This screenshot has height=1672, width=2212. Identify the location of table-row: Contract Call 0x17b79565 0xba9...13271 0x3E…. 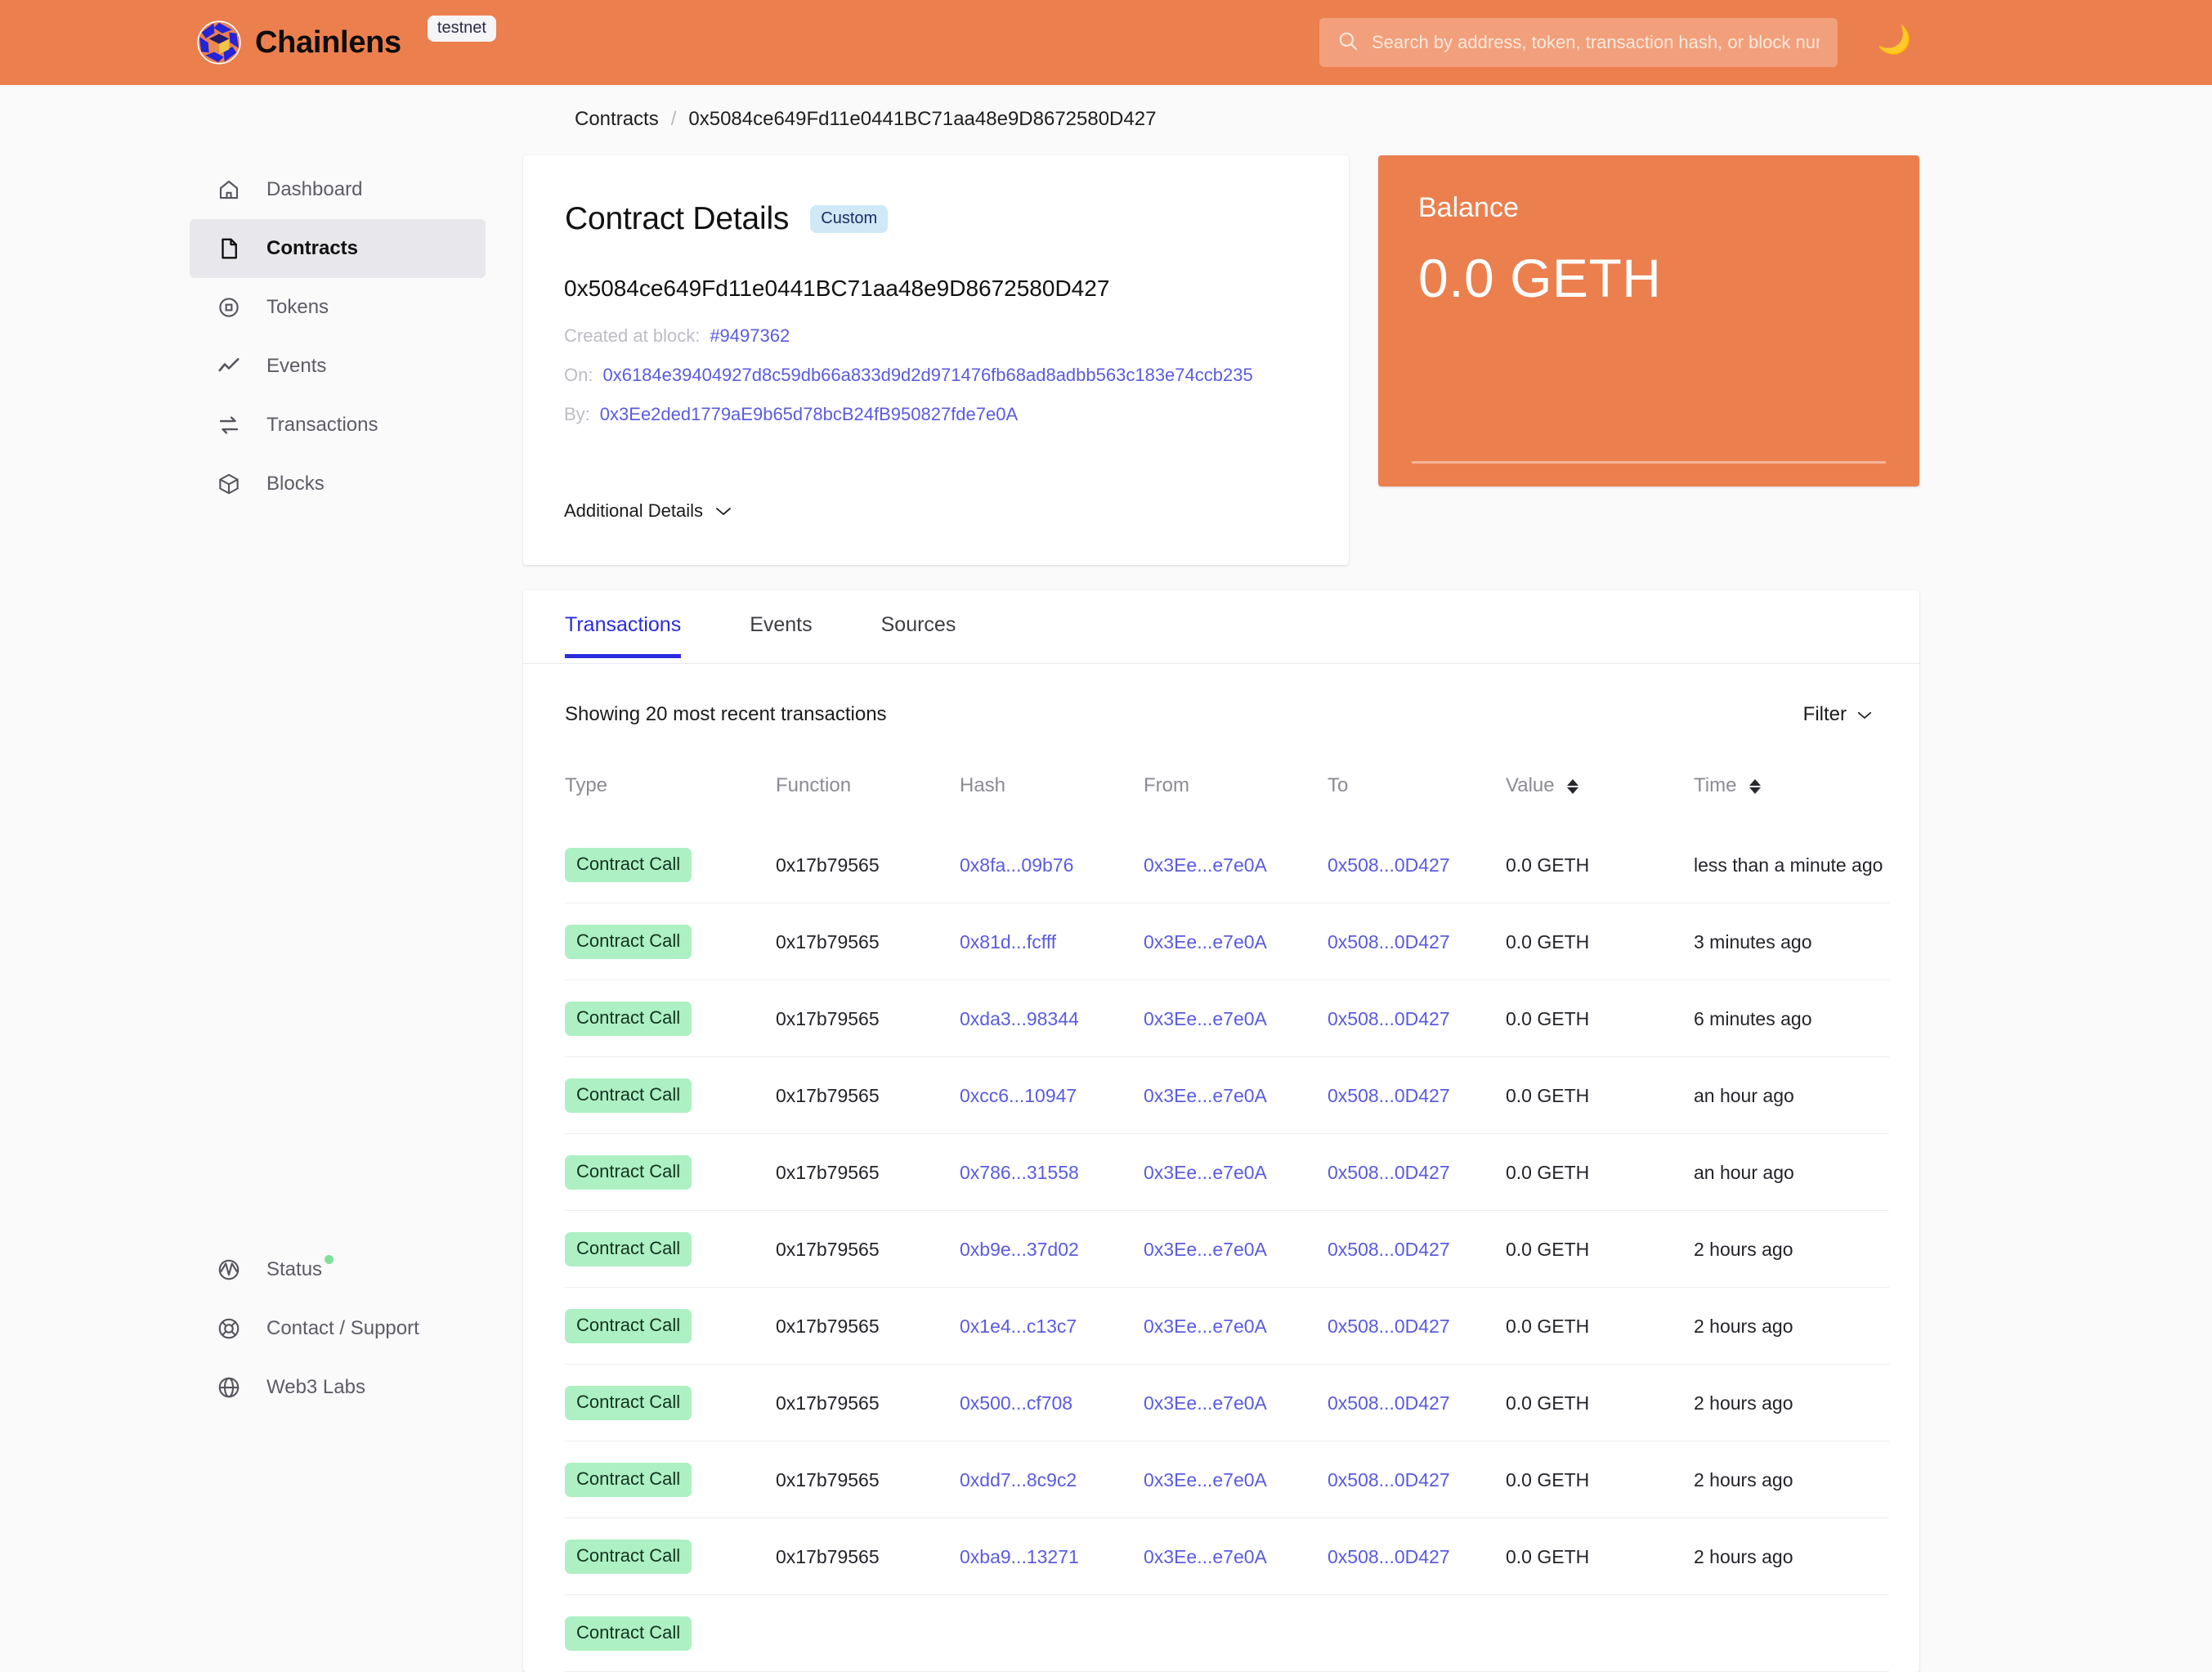
(1227, 1556).